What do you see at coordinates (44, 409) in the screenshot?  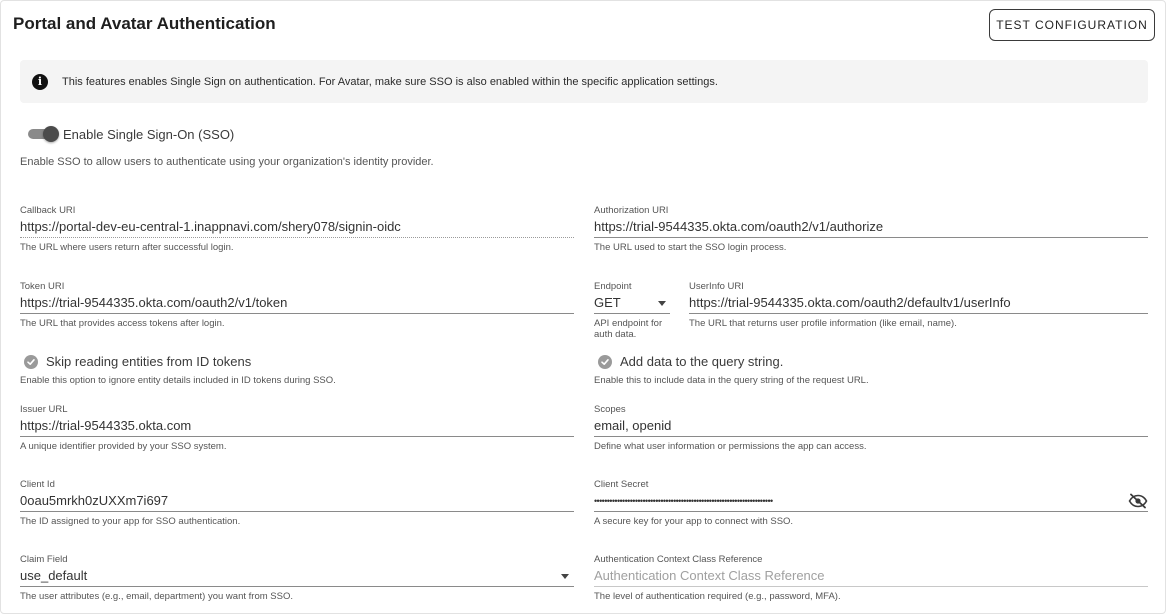 I see `issuer-url-label: Issuer URL` at bounding box center [44, 409].